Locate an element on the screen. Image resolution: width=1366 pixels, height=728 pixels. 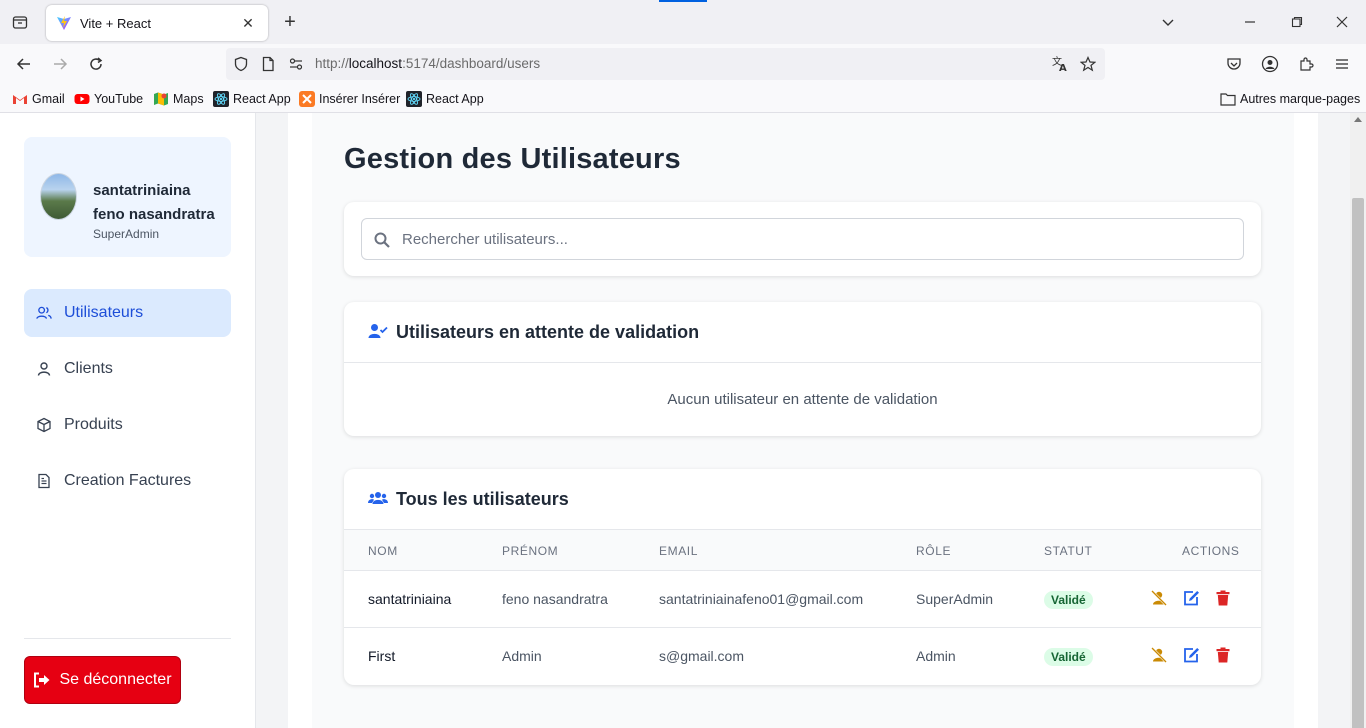
pocket-icon is located at coordinates (1234, 64).